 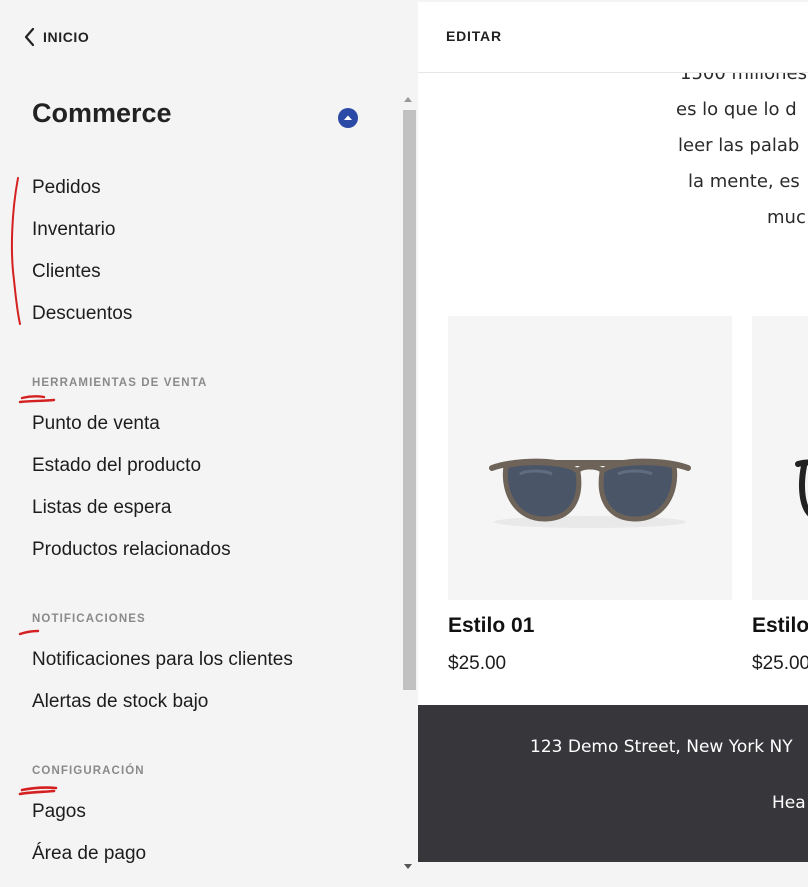 I want to click on chevron-left-icon, so click(x=29, y=37).